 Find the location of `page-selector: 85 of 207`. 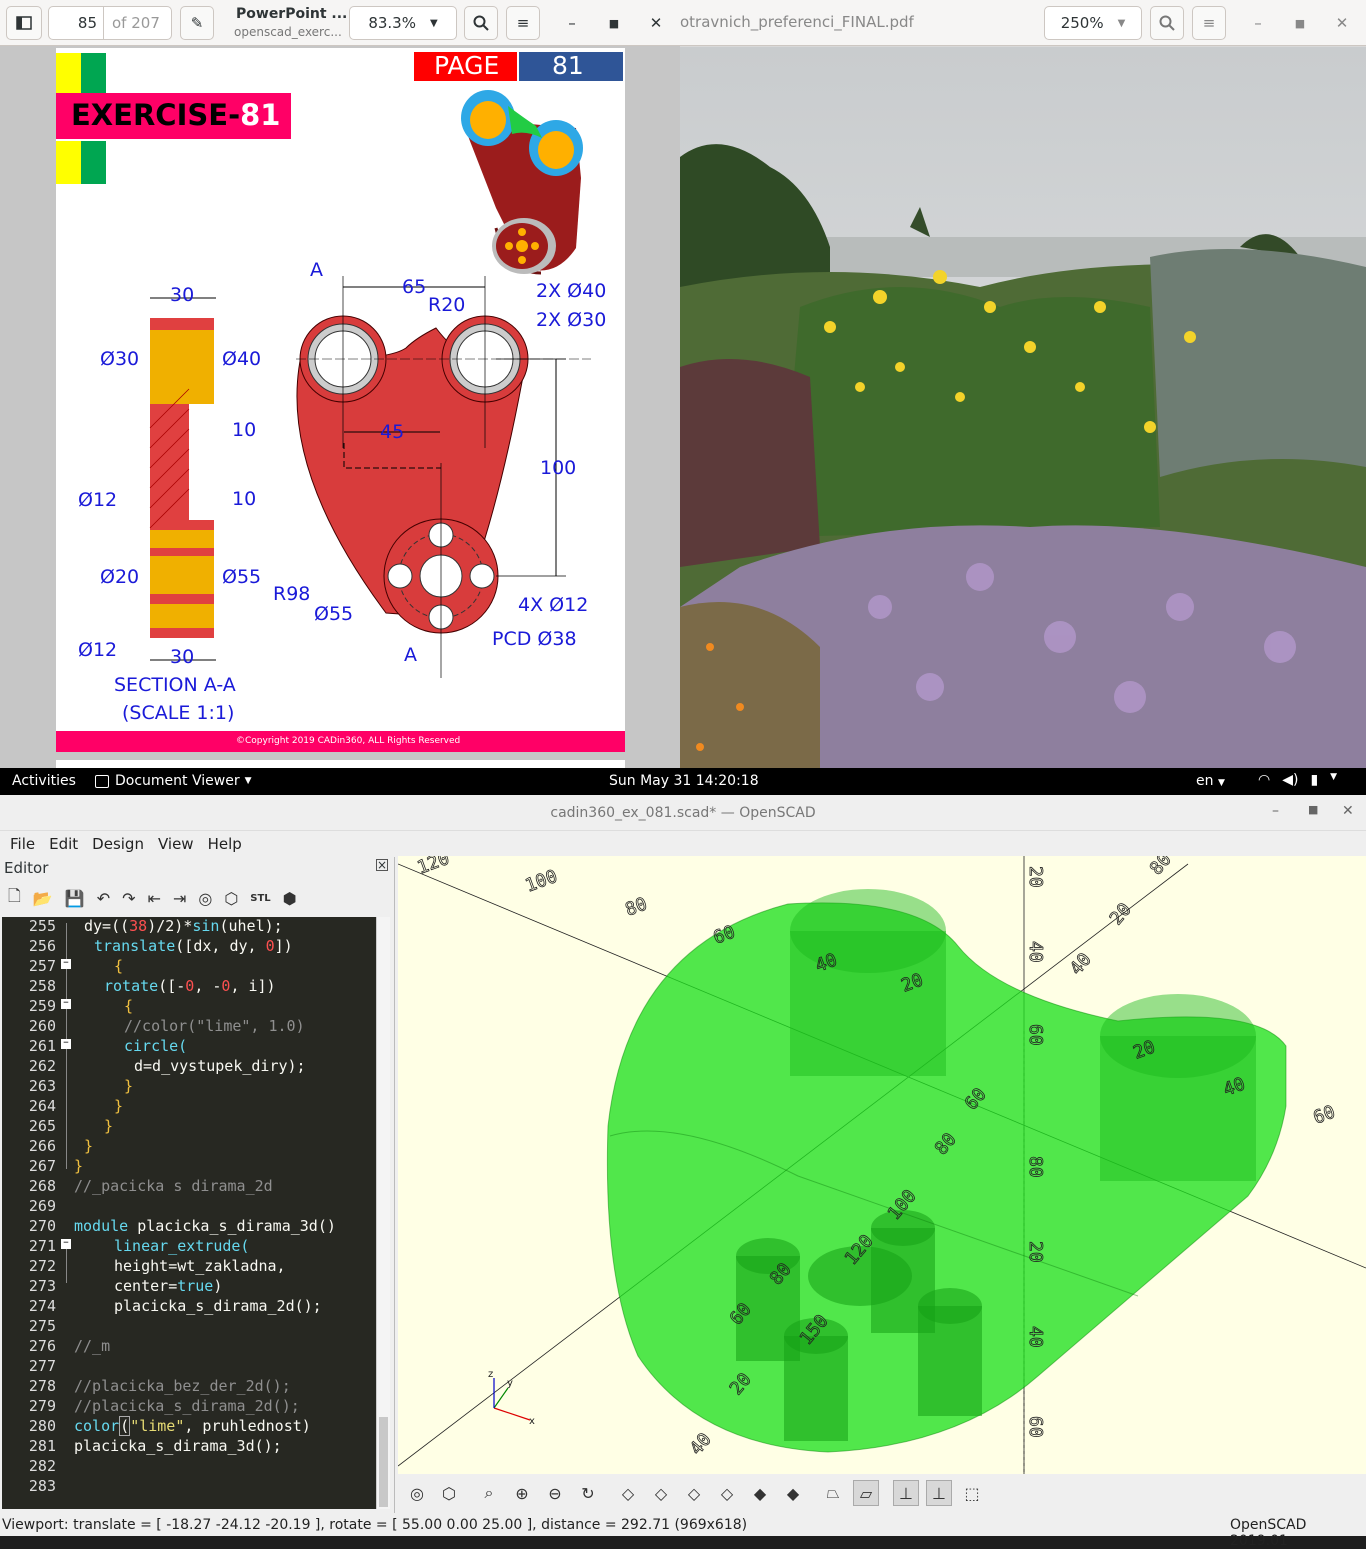

page-selector: 85 of 207 is located at coordinates (110, 23).